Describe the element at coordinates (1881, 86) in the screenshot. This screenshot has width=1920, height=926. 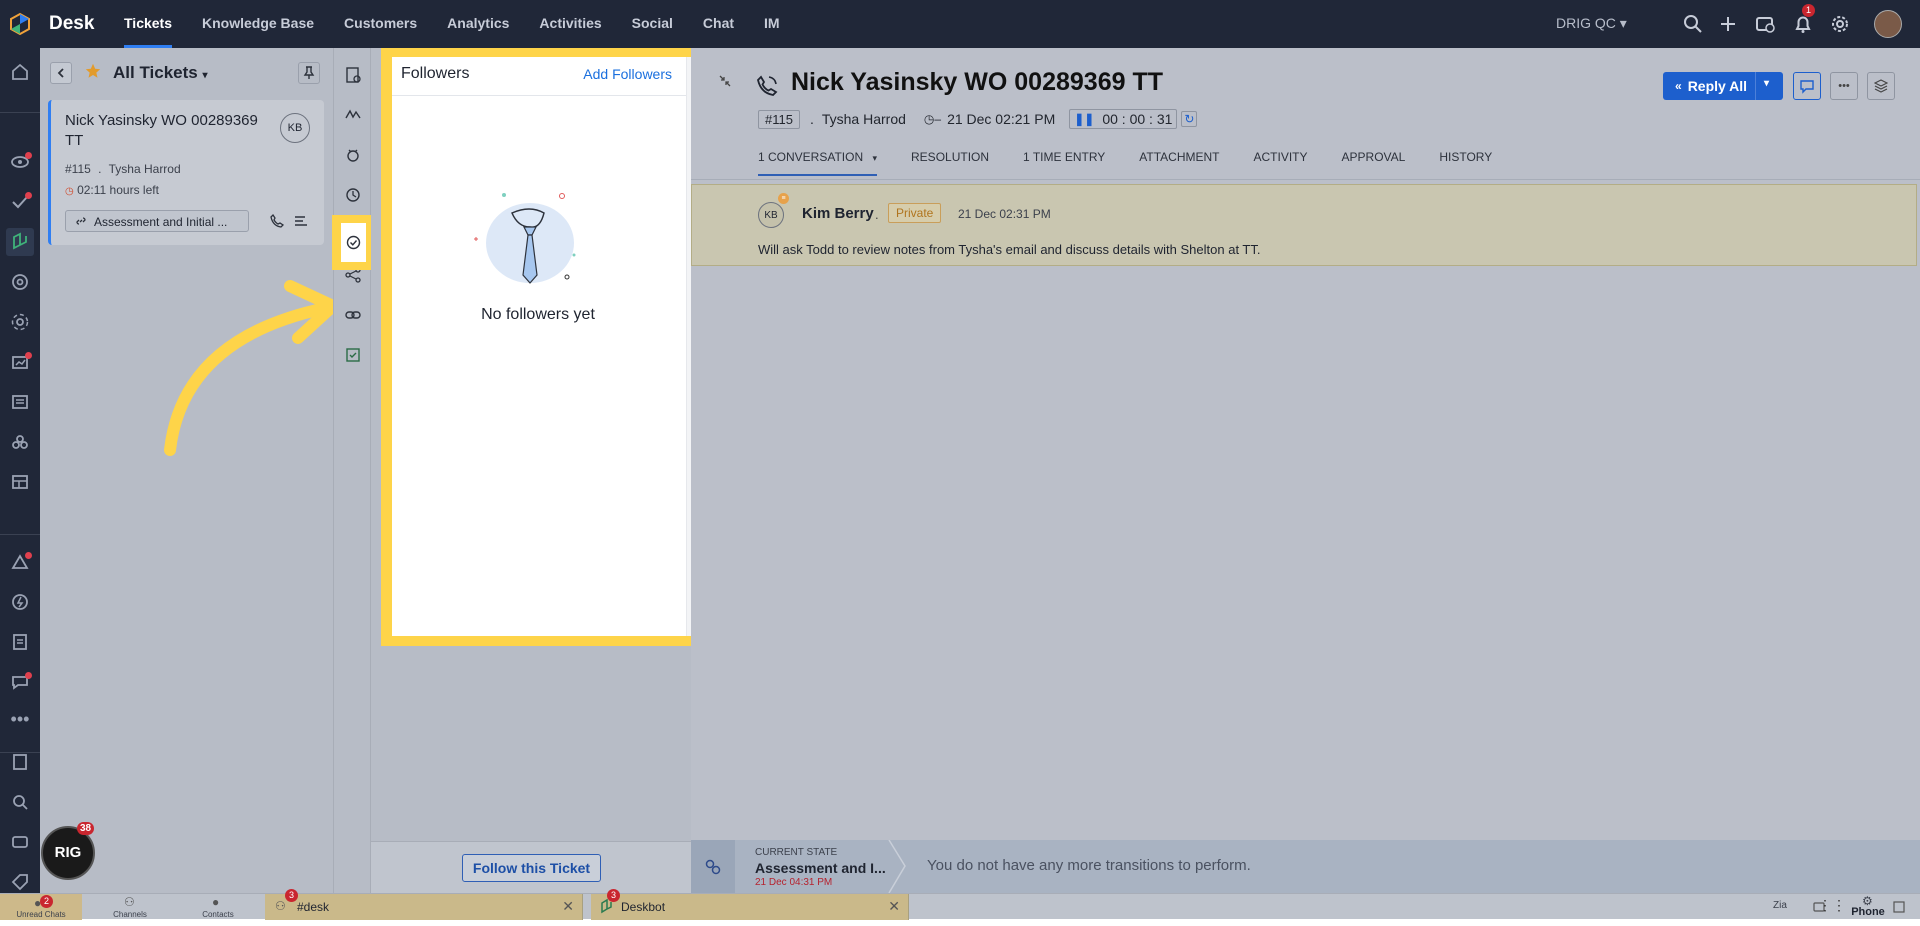
I see `layers-icon` at that location.